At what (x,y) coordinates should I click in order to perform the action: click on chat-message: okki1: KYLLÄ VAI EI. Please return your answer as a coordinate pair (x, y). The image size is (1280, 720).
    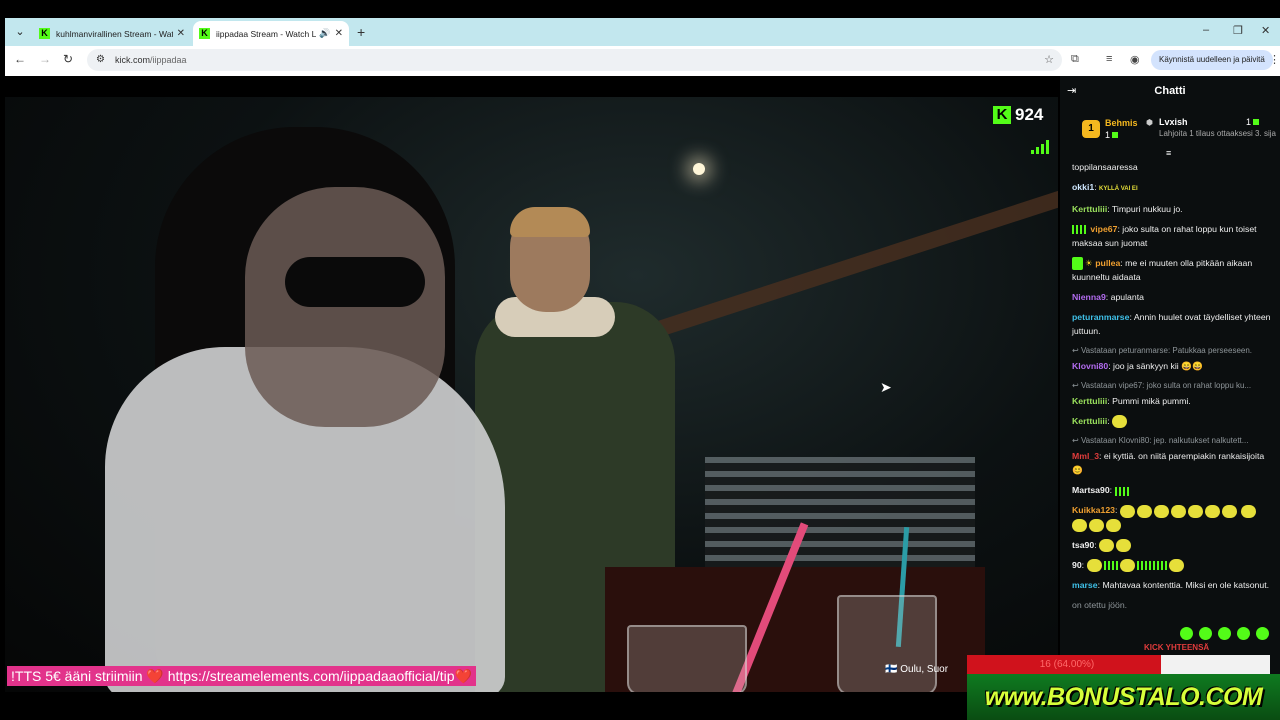
    Looking at the image, I should click on (1105, 187).